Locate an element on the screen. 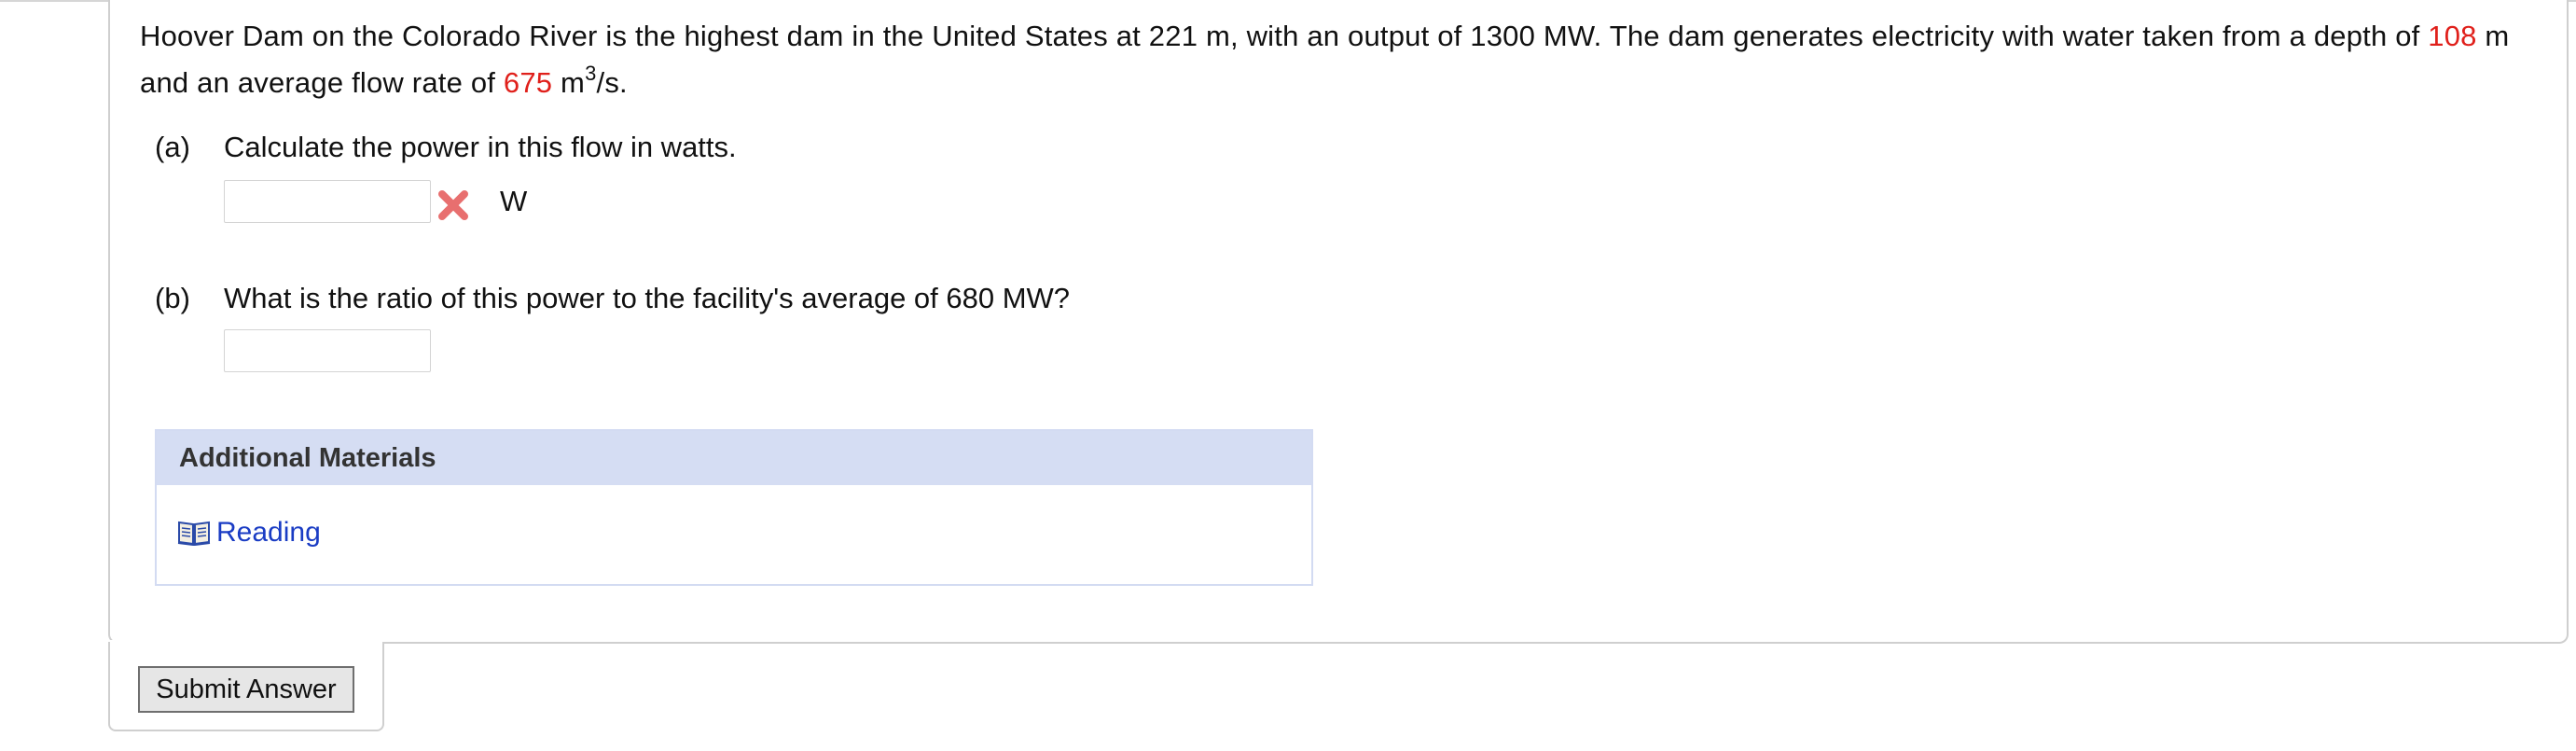 This screenshot has height=751, width=2576. part-b-letter: (b) is located at coordinates (172, 298).